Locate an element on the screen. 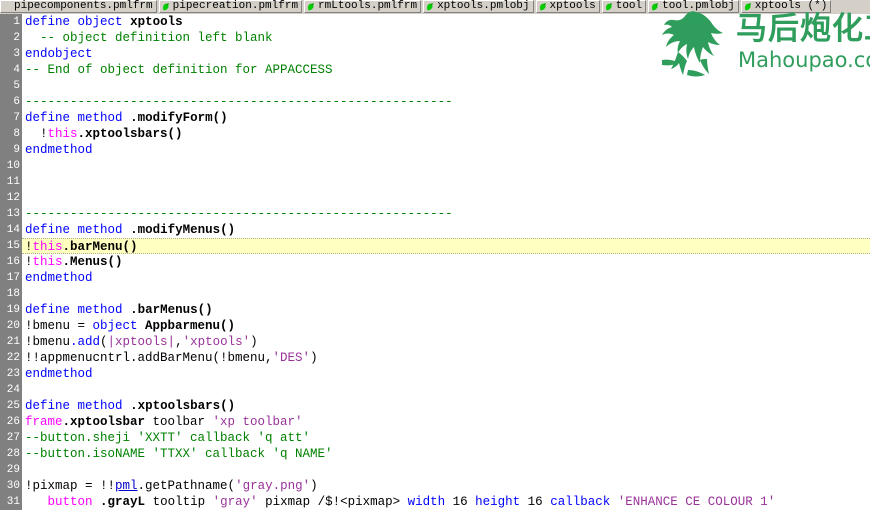  code-line: 1 define object xptools is located at coordinates (435, 22).